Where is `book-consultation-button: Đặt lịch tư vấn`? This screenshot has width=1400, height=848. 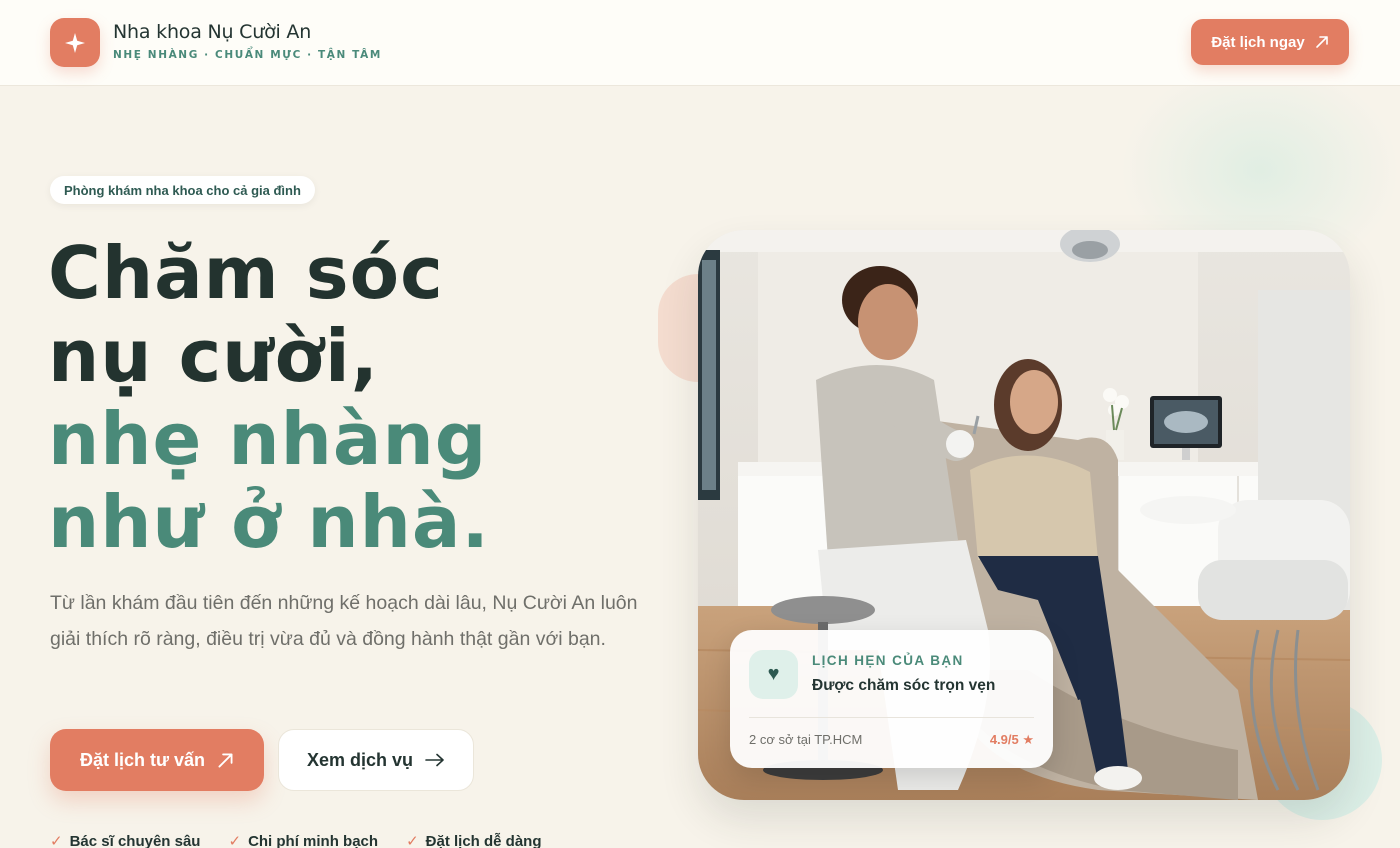 book-consultation-button: Đặt lịch tư vấn is located at coordinates (157, 760).